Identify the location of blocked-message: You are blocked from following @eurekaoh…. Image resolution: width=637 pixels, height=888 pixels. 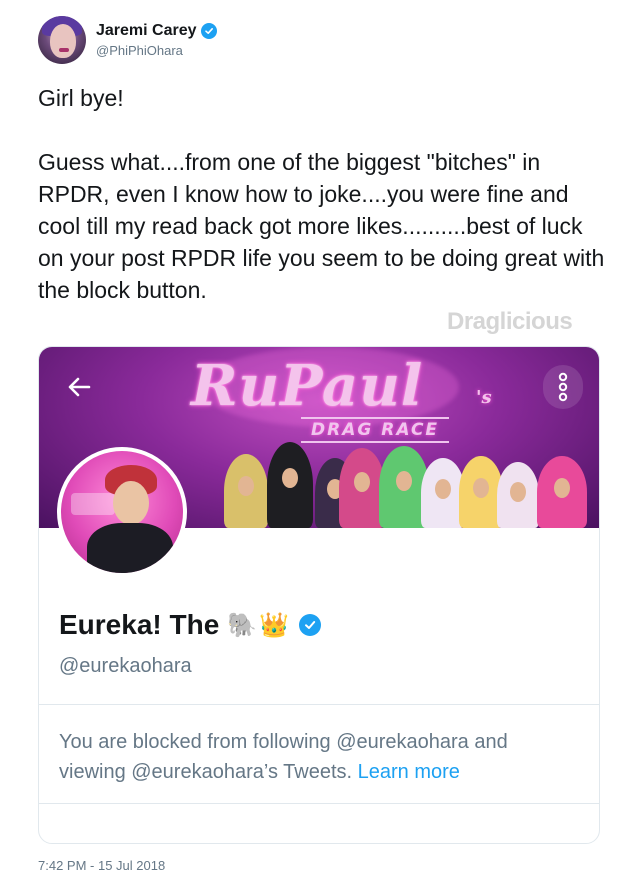
(319, 757).